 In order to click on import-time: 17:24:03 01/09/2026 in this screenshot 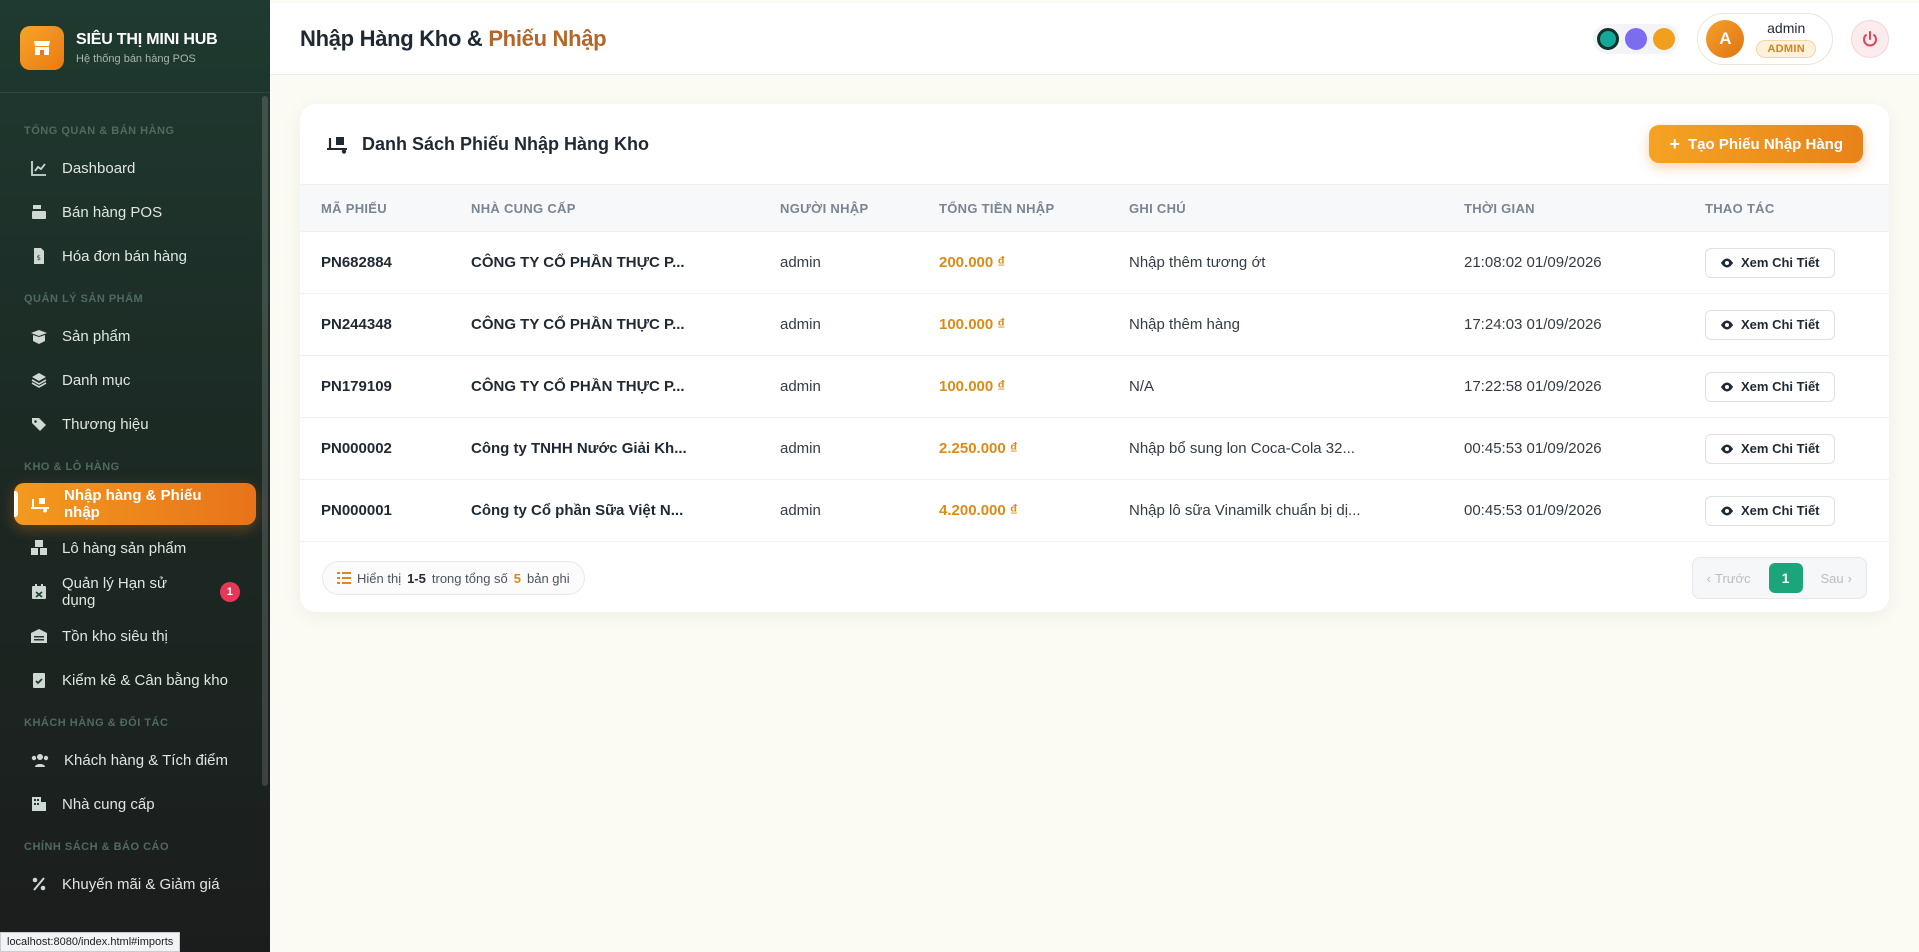, I will do `click(1563, 324)`.